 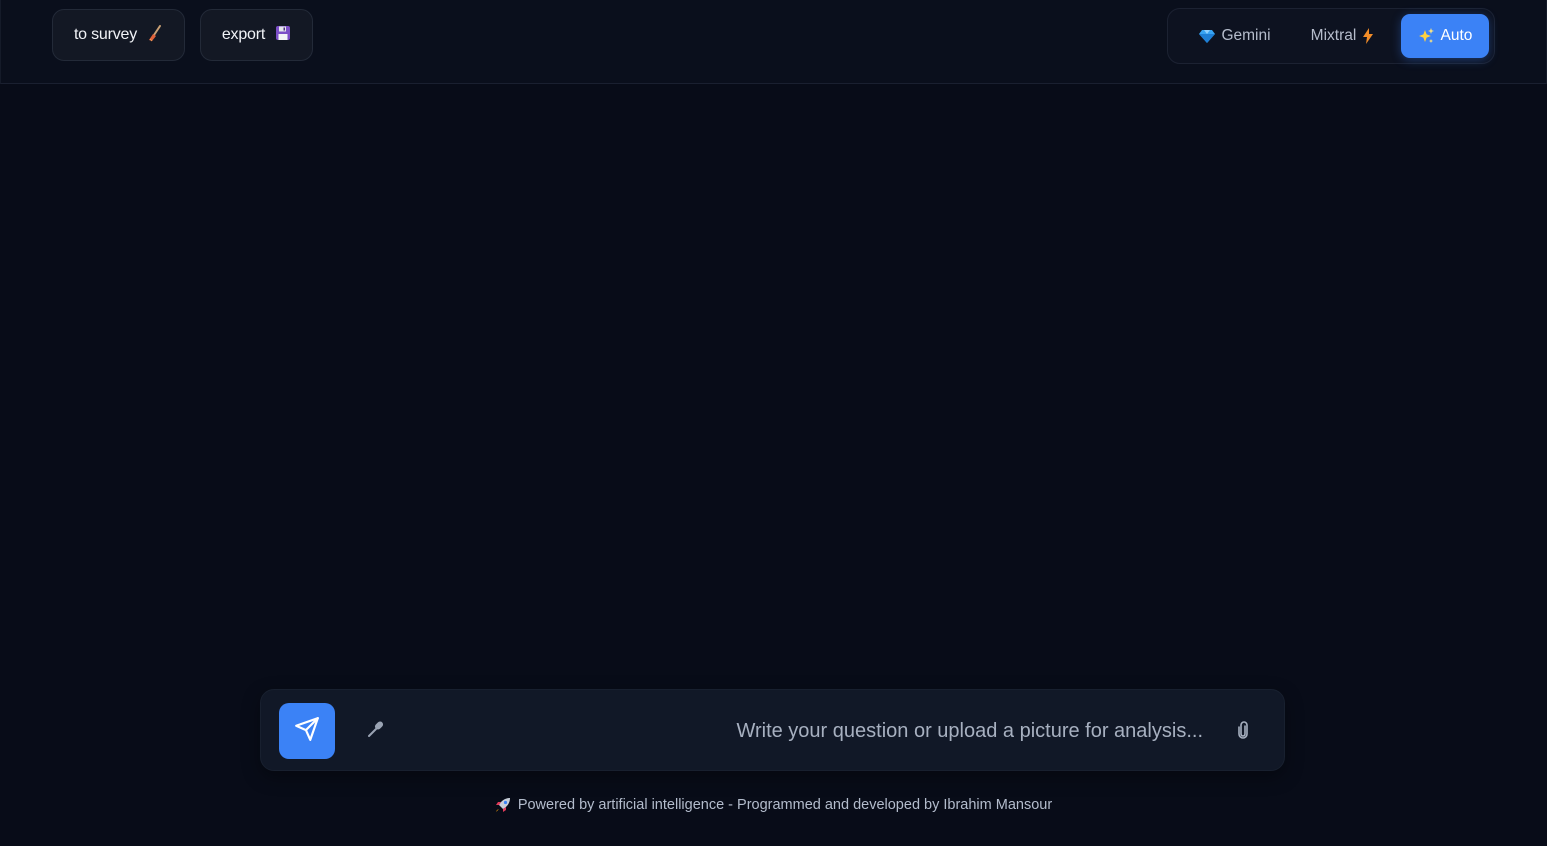 What do you see at coordinates (1456, 35) in the screenshot?
I see `model-label-auto: Auto` at bounding box center [1456, 35].